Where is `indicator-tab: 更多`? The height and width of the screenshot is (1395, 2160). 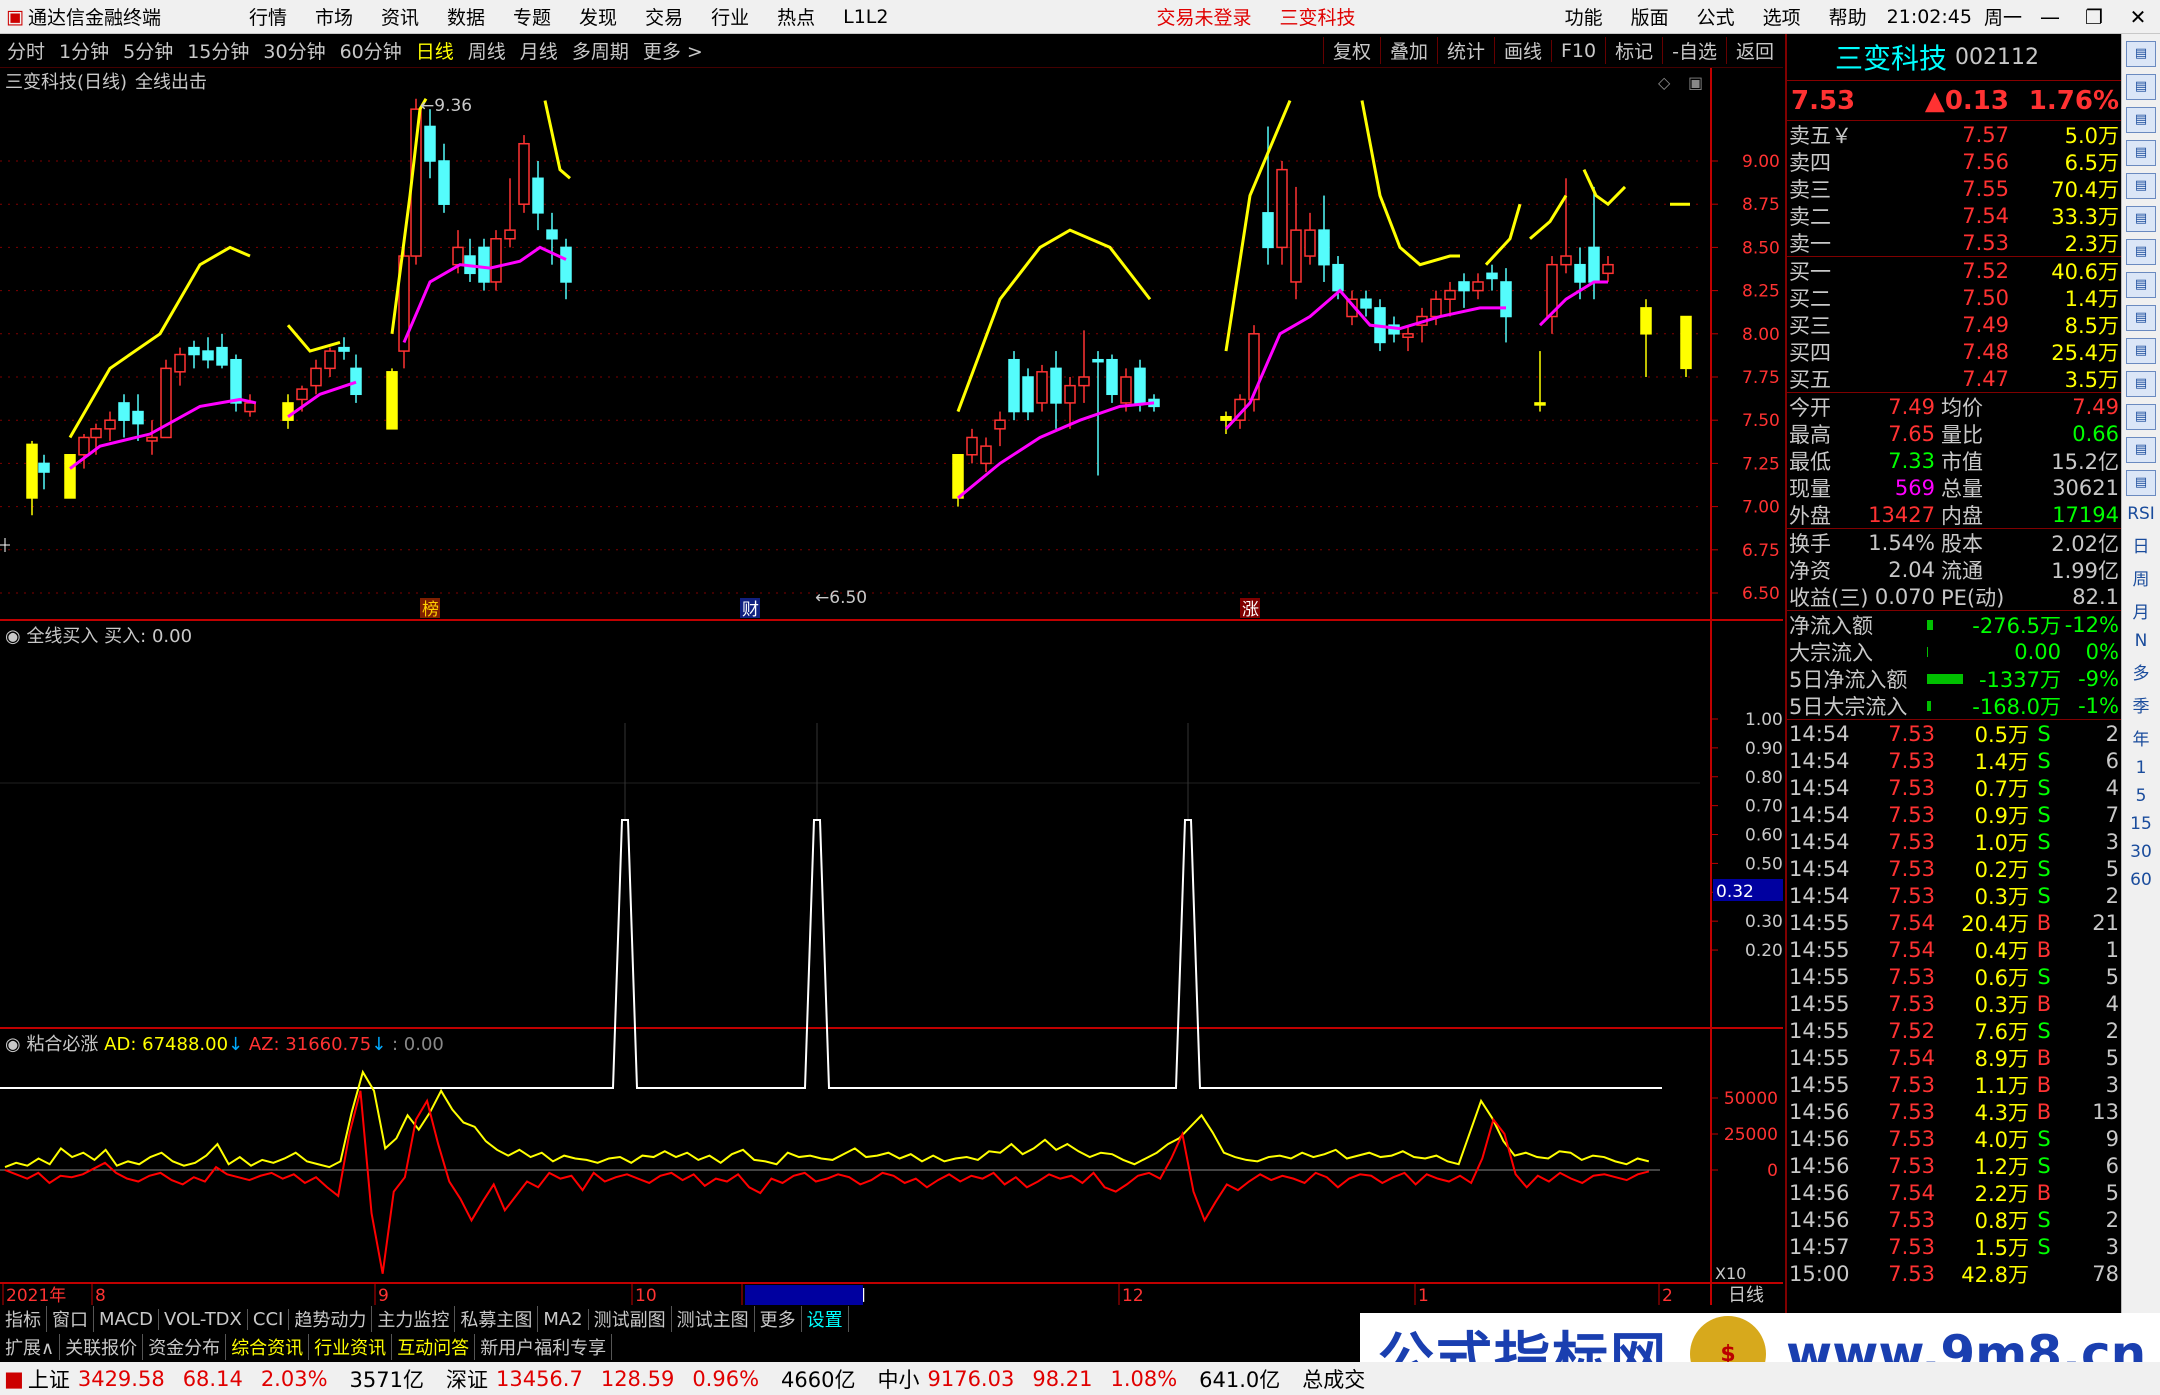
indicator-tab: 更多 is located at coordinates (778, 1319).